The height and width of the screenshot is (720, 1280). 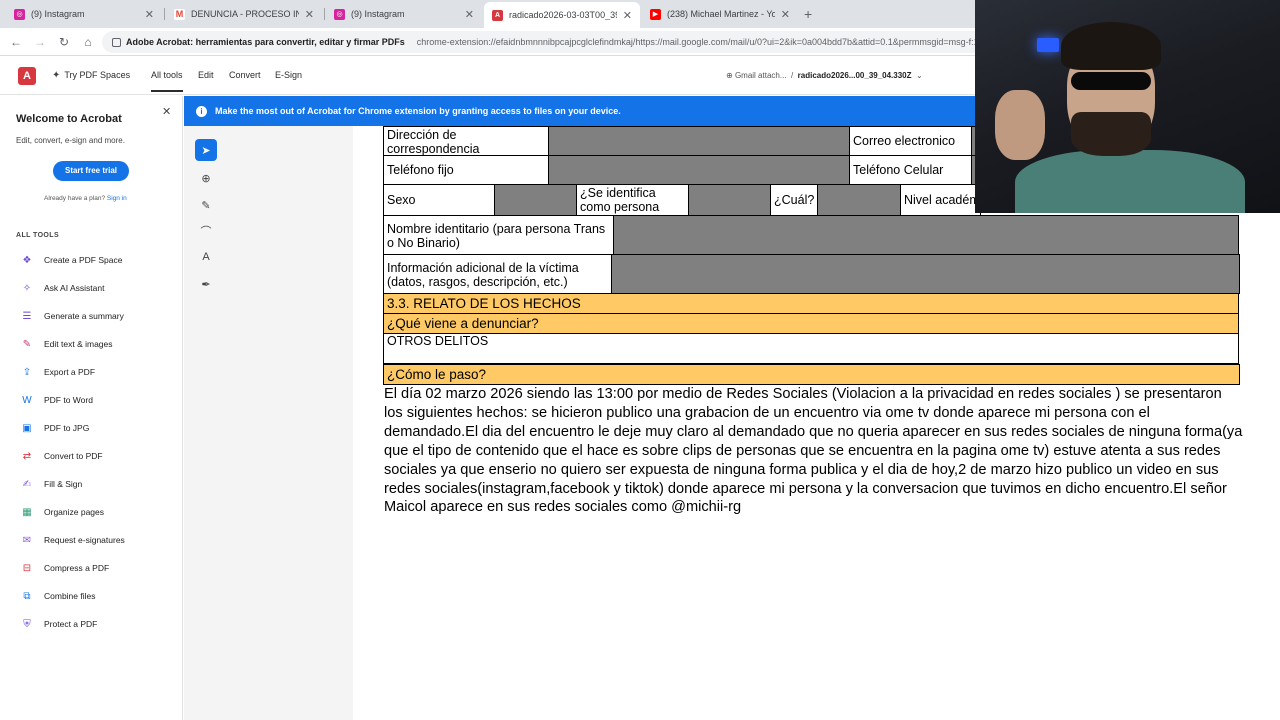 I want to click on tool-export-pdf: ⇪ Export a PDF, so click(x=57, y=372).